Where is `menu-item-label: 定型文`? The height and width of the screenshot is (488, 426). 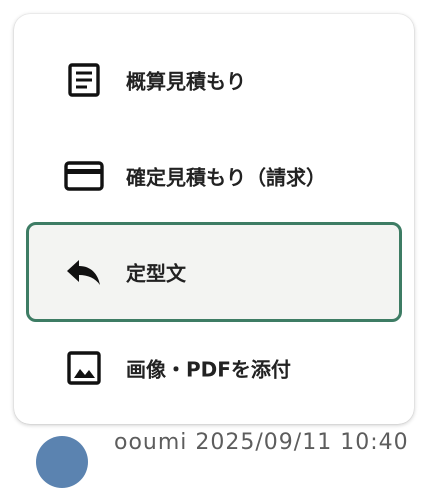
menu-item-label: 定型文 is located at coordinates (156, 273).